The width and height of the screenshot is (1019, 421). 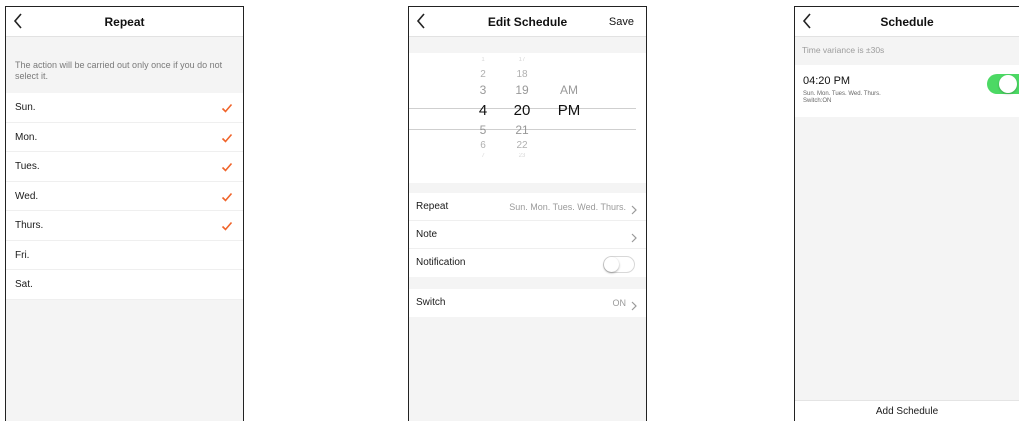 What do you see at coordinates (483, 60) in the screenshot?
I see `picker-option: 1` at bounding box center [483, 60].